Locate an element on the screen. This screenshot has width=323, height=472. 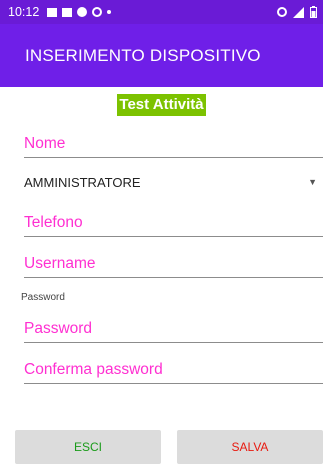
status-bar: 10:12 is located at coordinates (161, 12).